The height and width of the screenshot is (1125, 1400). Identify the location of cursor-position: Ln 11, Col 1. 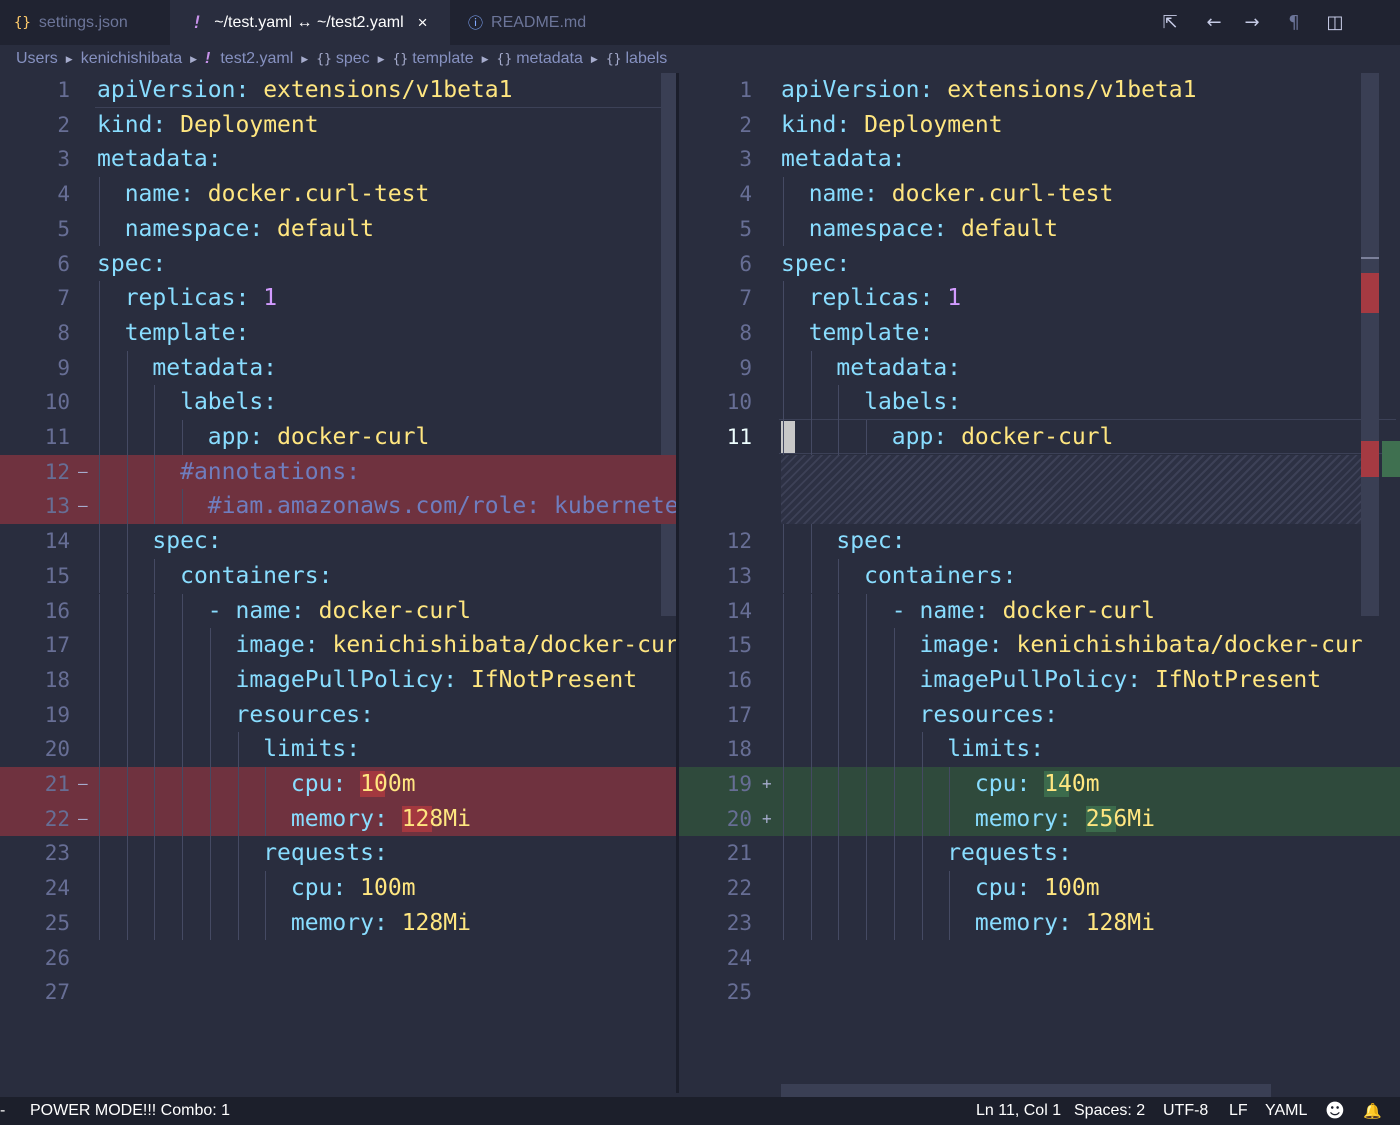
(1018, 1111).